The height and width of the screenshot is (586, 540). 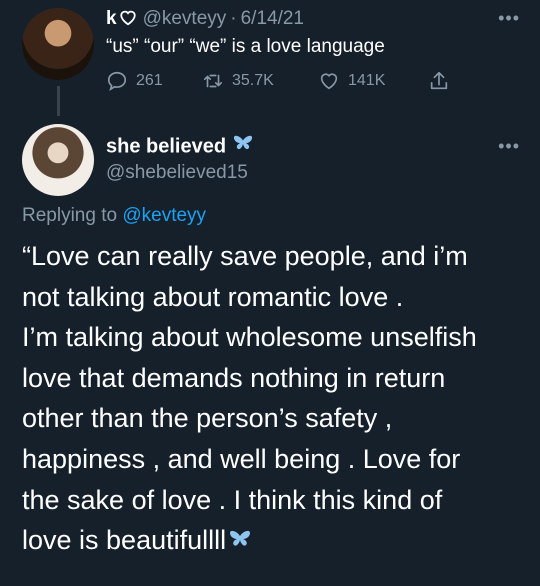 What do you see at coordinates (185, 18) in the screenshot?
I see `parent-handle: @kevteyy` at bounding box center [185, 18].